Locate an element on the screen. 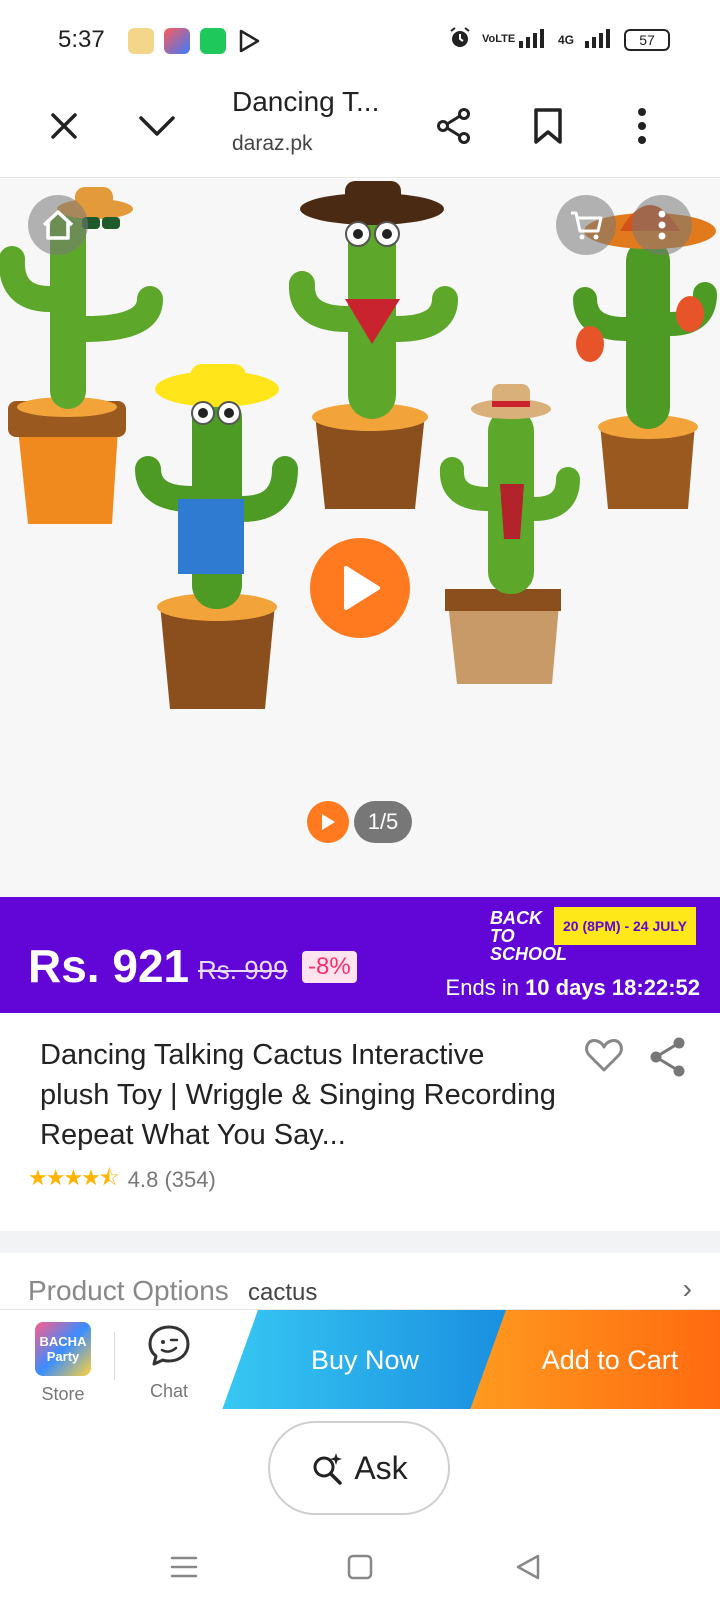 This screenshot has height=1604, width=720. status-bar: 5:37 VoLTE 4G 57 is located at coordinates (360, 40).